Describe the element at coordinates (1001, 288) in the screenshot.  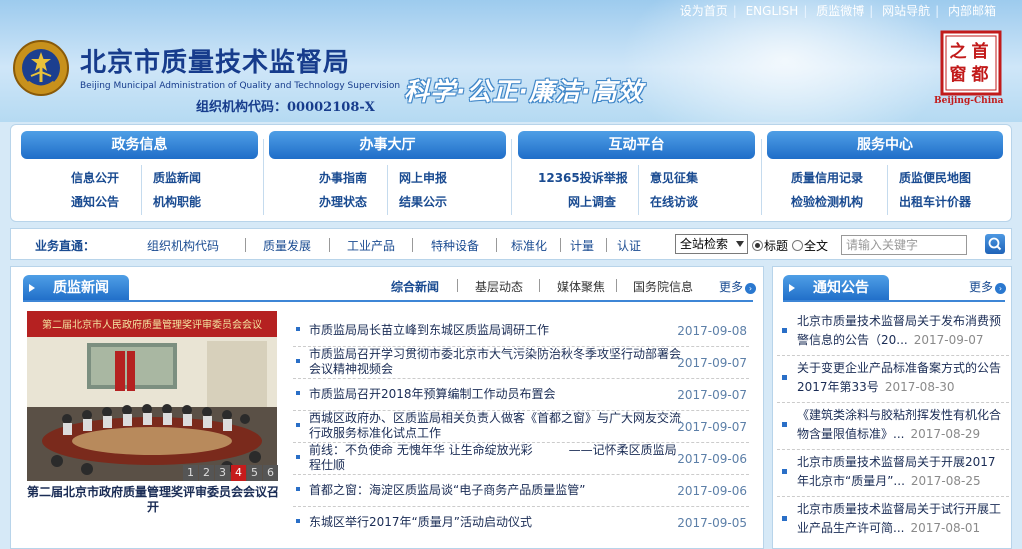
I see `more-arrow-icon: ›` at that location.